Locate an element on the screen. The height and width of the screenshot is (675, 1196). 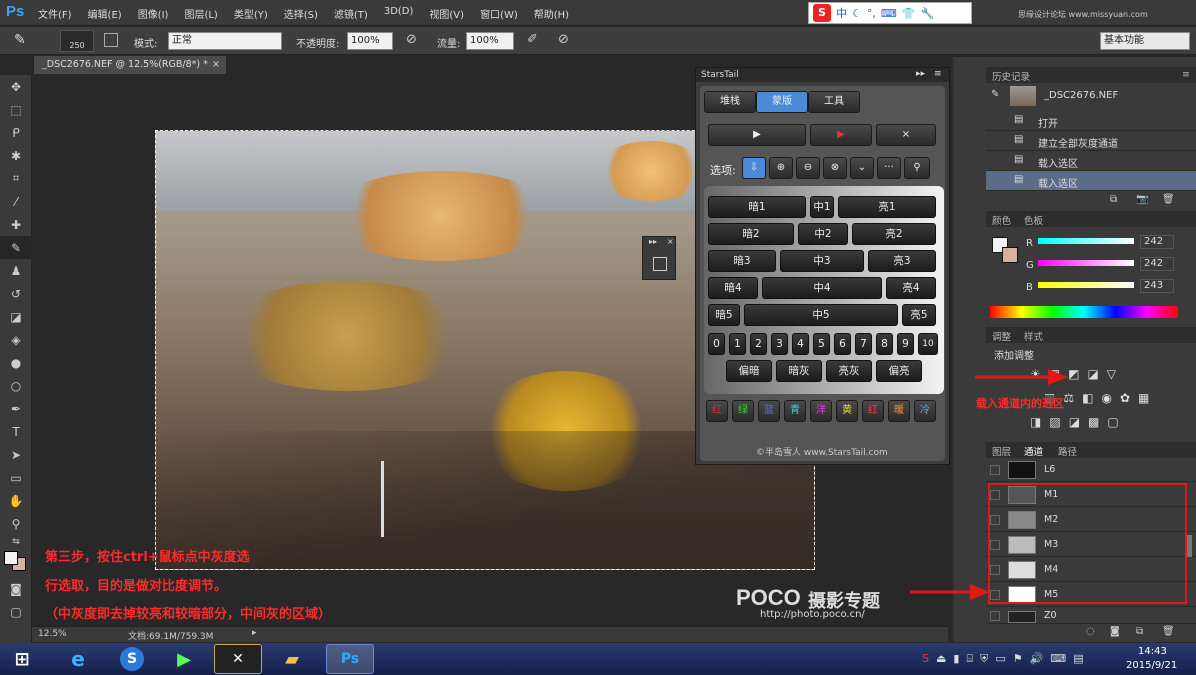
annotation-arrows is located at coordinates (989, 484).